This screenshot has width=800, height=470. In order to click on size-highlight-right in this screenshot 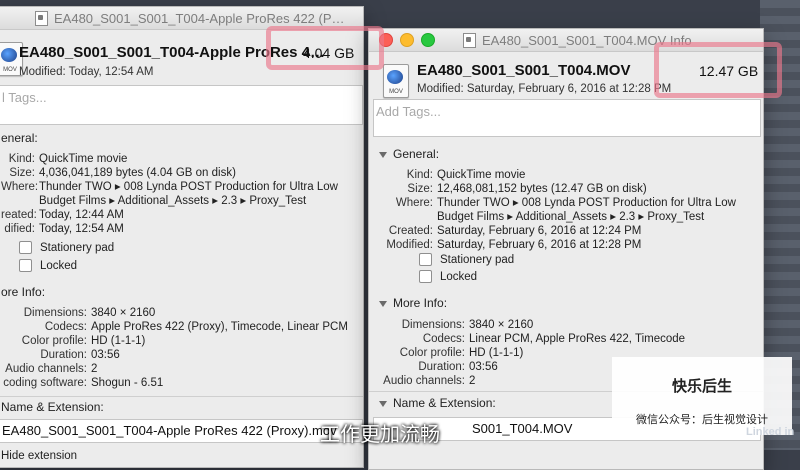, I will do `click(718, 70)`.